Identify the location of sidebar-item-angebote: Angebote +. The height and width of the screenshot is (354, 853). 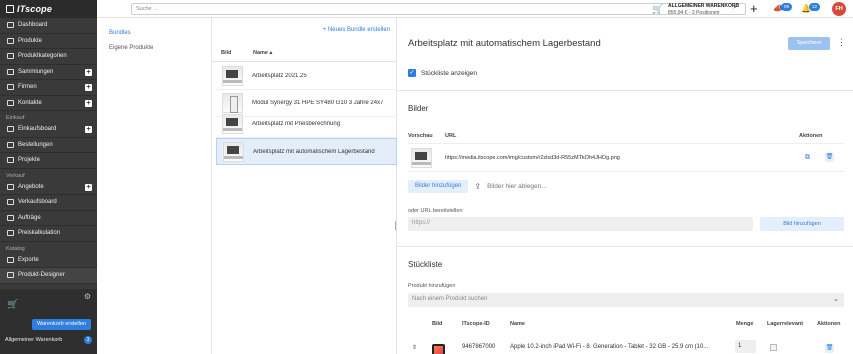
(48, 187).